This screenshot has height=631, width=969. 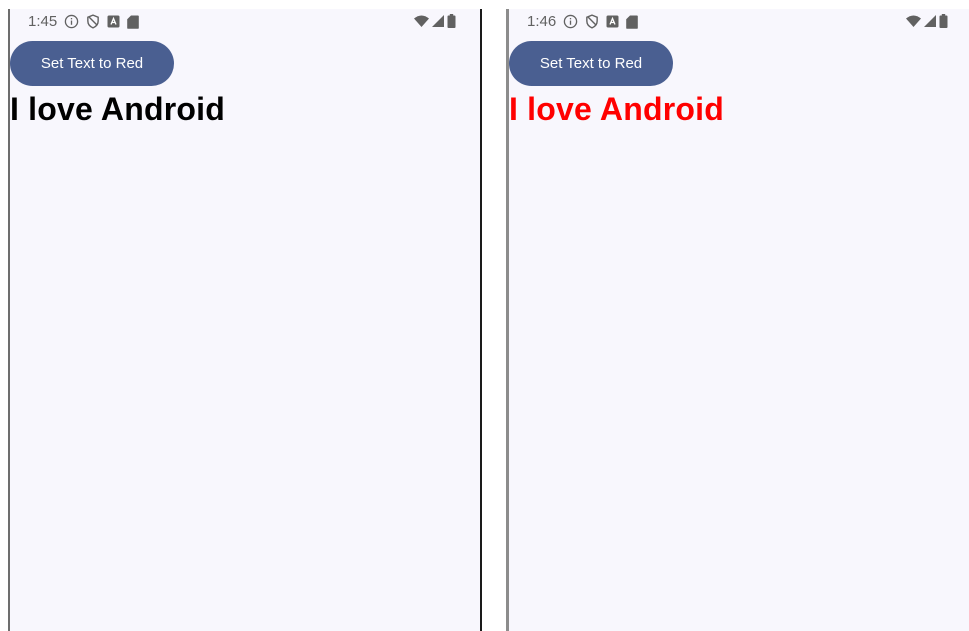 I want to click on status-time: 1:46, so click(x=542, y=21).